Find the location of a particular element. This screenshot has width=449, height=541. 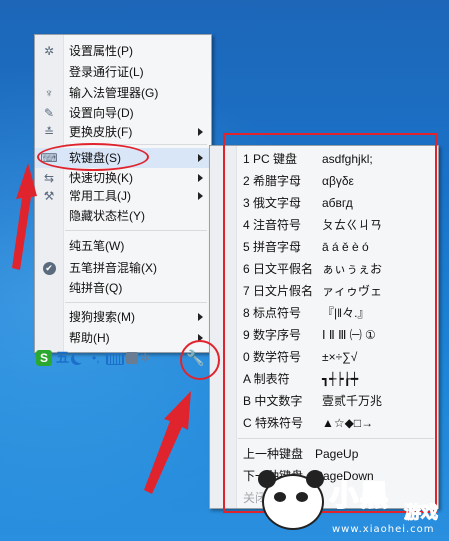

watermark-brand: 小黑 is located at coordinates (360, 495).